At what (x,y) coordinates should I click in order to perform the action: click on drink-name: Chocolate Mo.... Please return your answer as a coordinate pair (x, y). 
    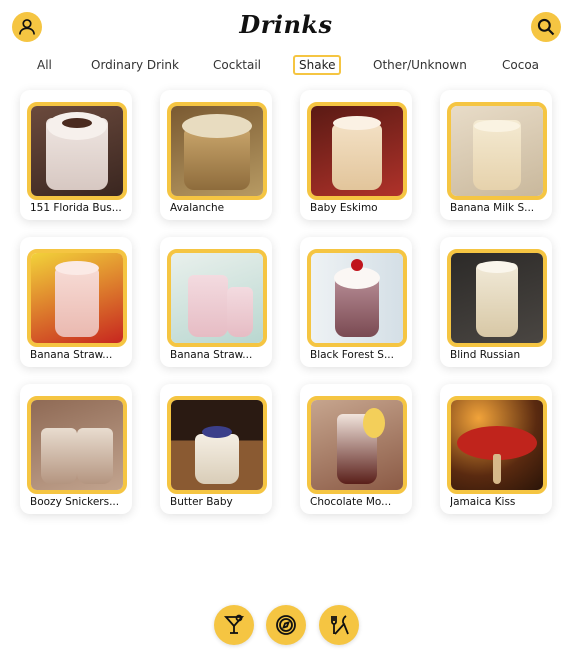
    Looking at the image, I should click on (351, 502).